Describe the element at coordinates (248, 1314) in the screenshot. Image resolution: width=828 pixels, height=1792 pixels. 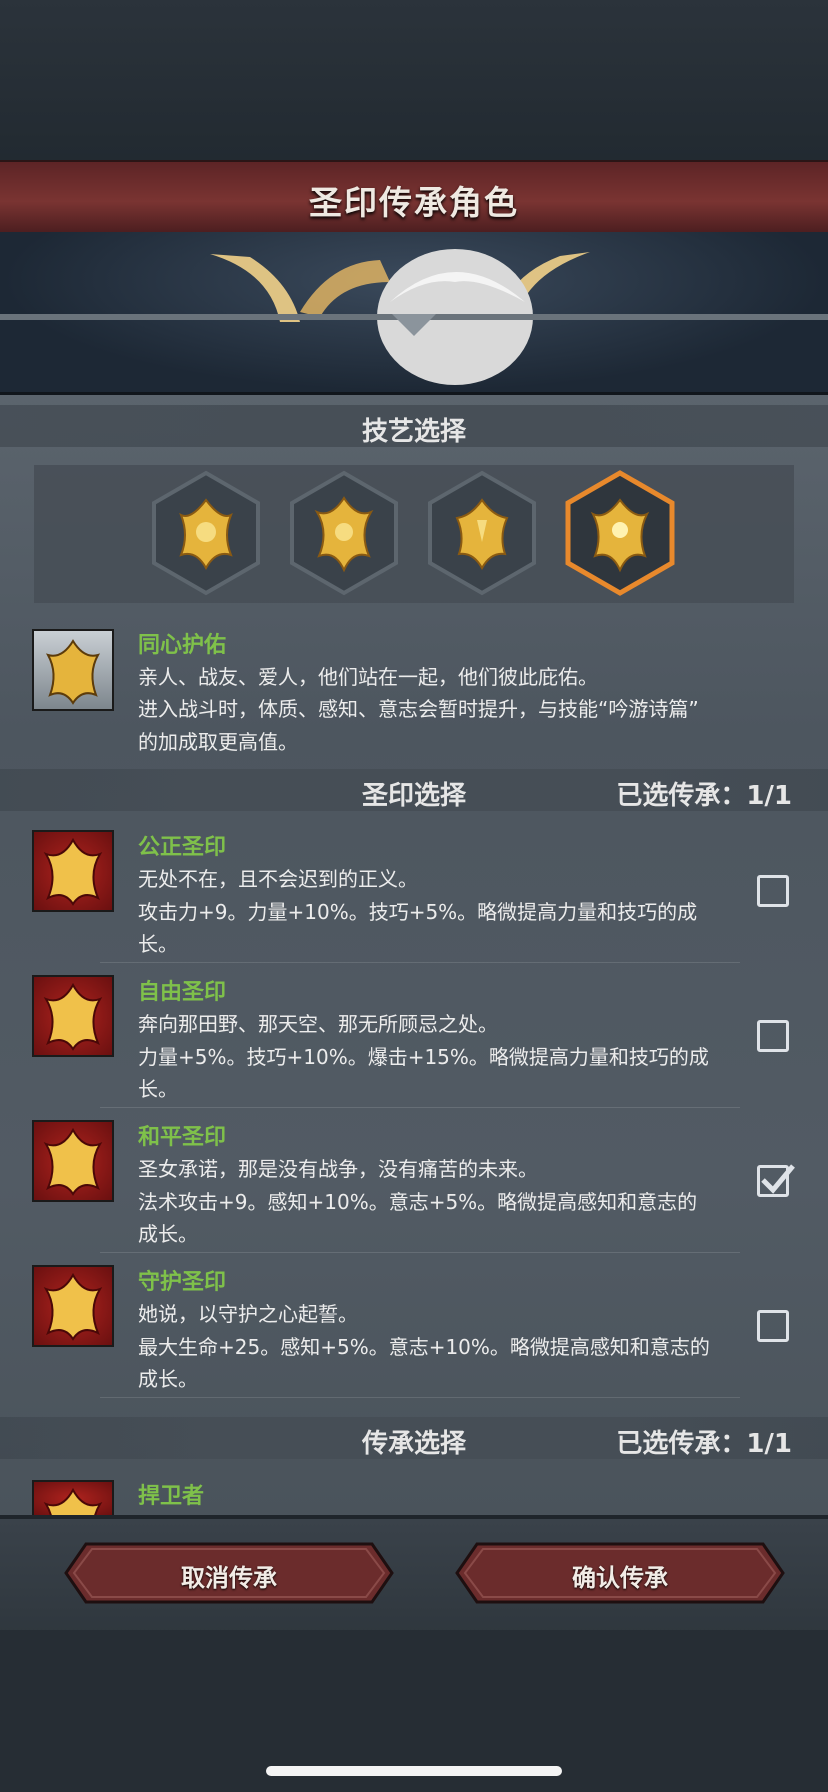
I see `seal-desc-line: 她说，以守护之心起誓。` at that location.